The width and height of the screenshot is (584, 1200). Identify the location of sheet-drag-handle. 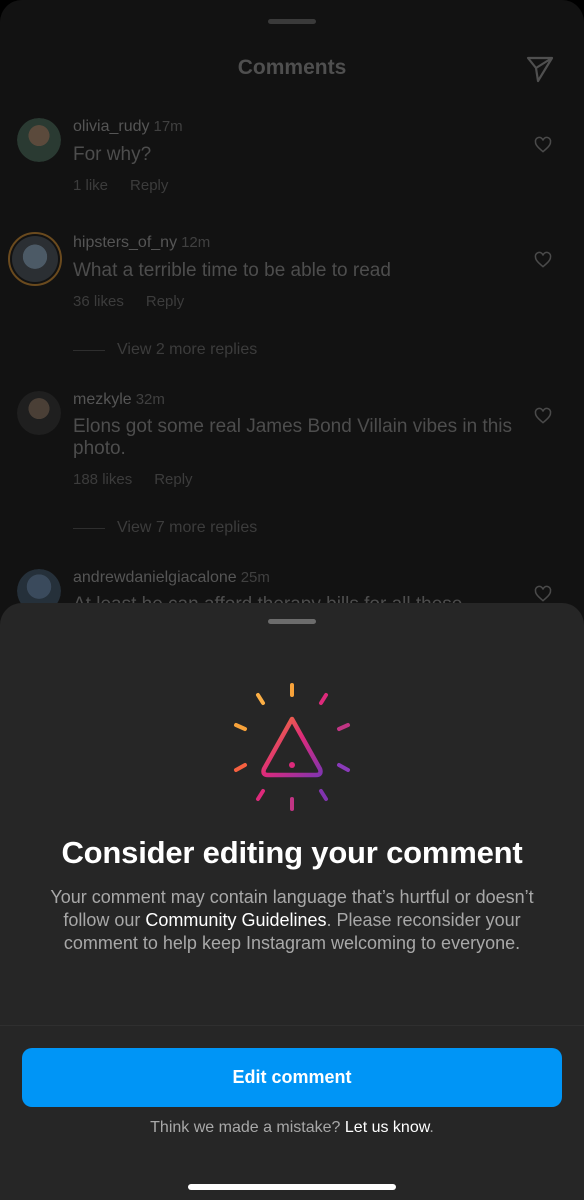
(292, 621).